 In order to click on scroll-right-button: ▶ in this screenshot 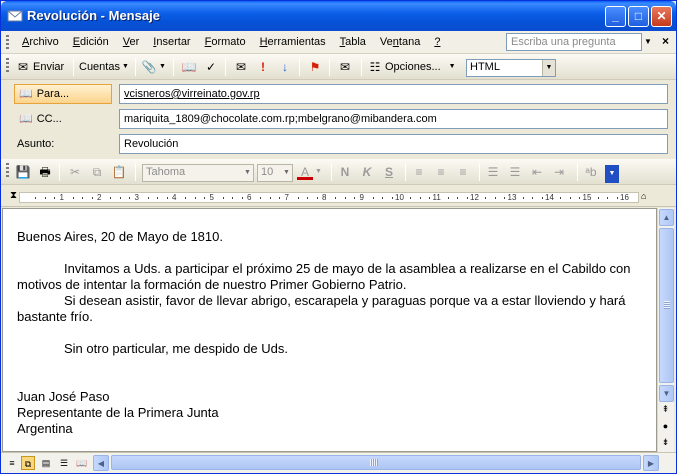, I will do `click(651, 463)`.